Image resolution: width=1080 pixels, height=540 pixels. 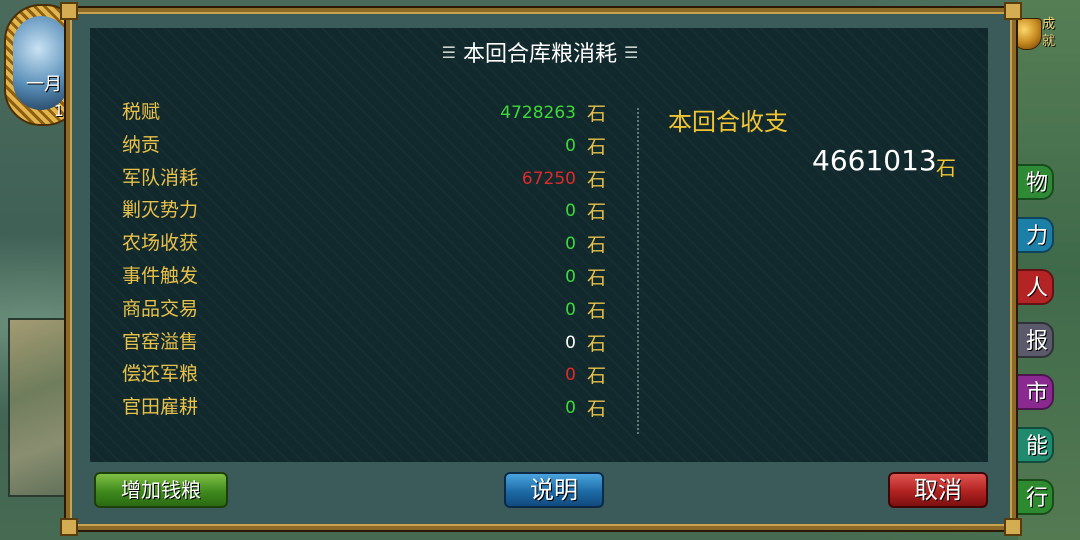 I want to click on grain-row: 偿还军粮 0 石, so click(x=367, y=377).